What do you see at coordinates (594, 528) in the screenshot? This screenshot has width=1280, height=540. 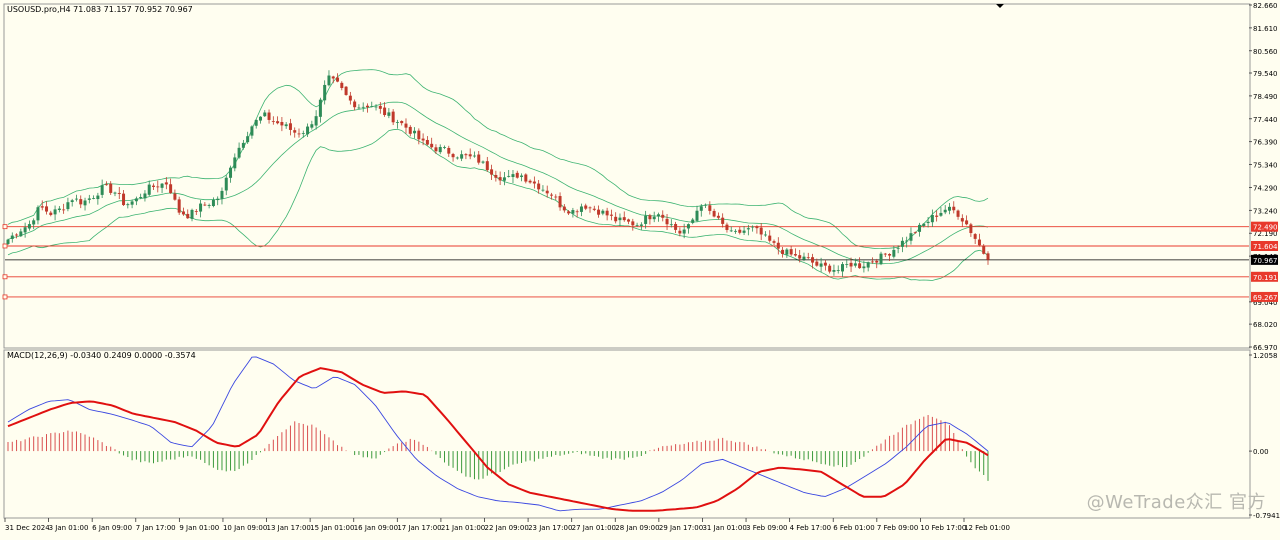 I see `time-axis-label: 27 Jan 01:00` at bounding box center [594, 528].